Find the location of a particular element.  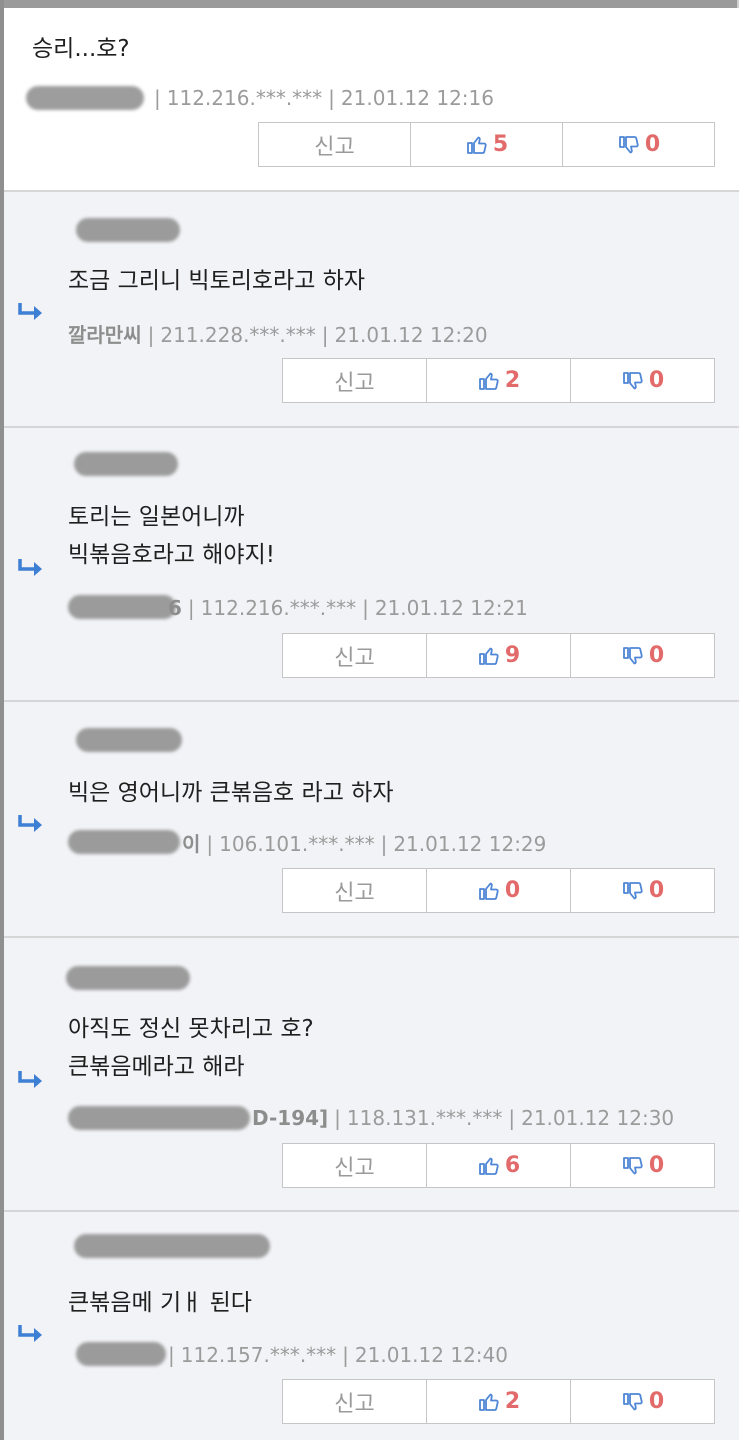

comment-date: 21.01.12 12:40 is located at coordinates (431, 1355).